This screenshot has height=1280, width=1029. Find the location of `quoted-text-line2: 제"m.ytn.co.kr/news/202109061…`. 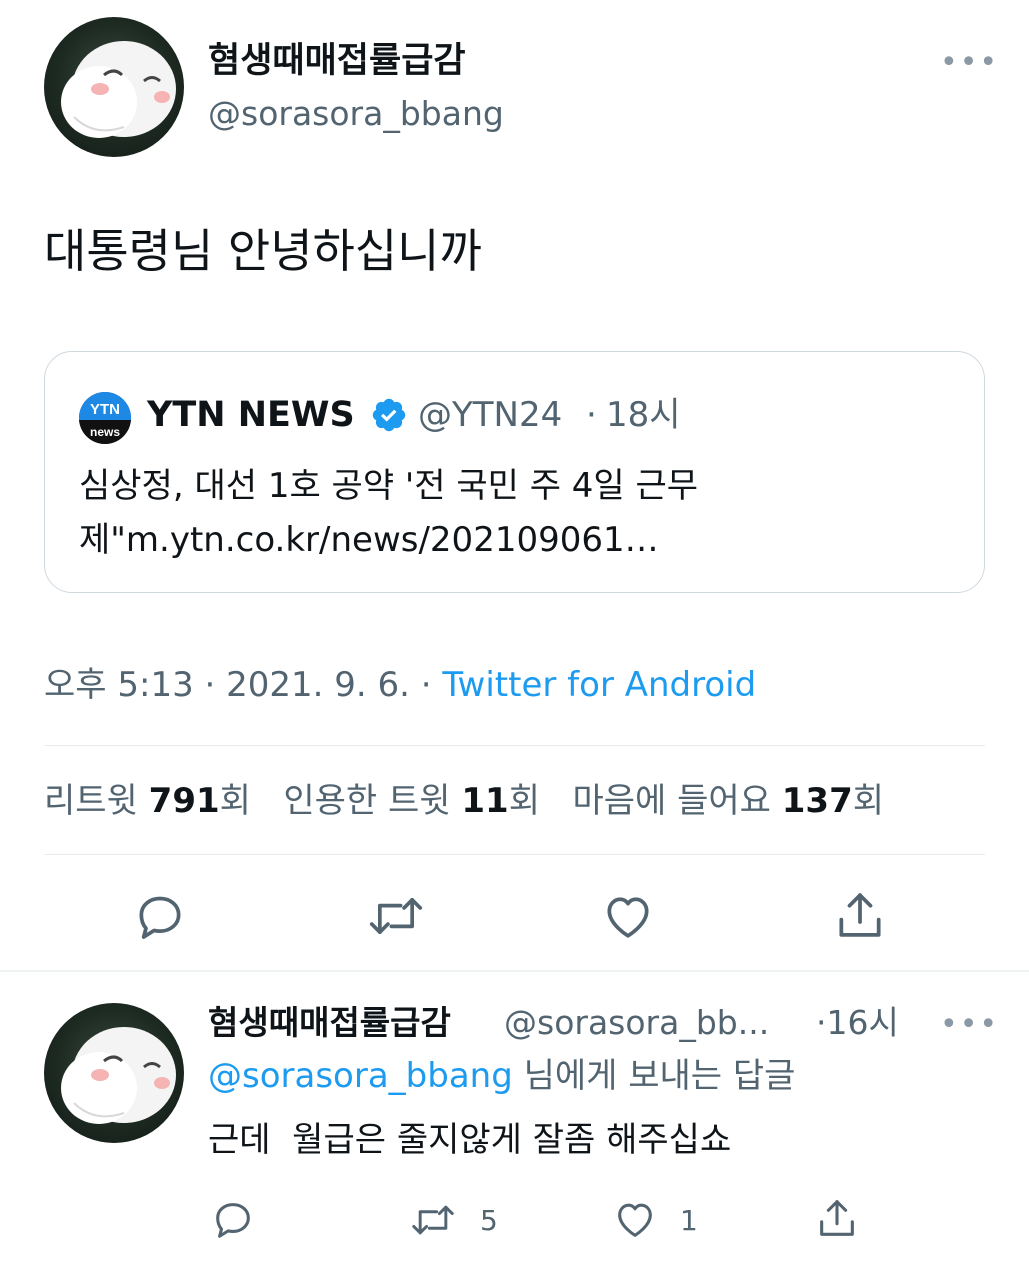

quoted-text-line2: 제"m.ytn.co.kr/news/202109061… is located at coordinates (369, 540).